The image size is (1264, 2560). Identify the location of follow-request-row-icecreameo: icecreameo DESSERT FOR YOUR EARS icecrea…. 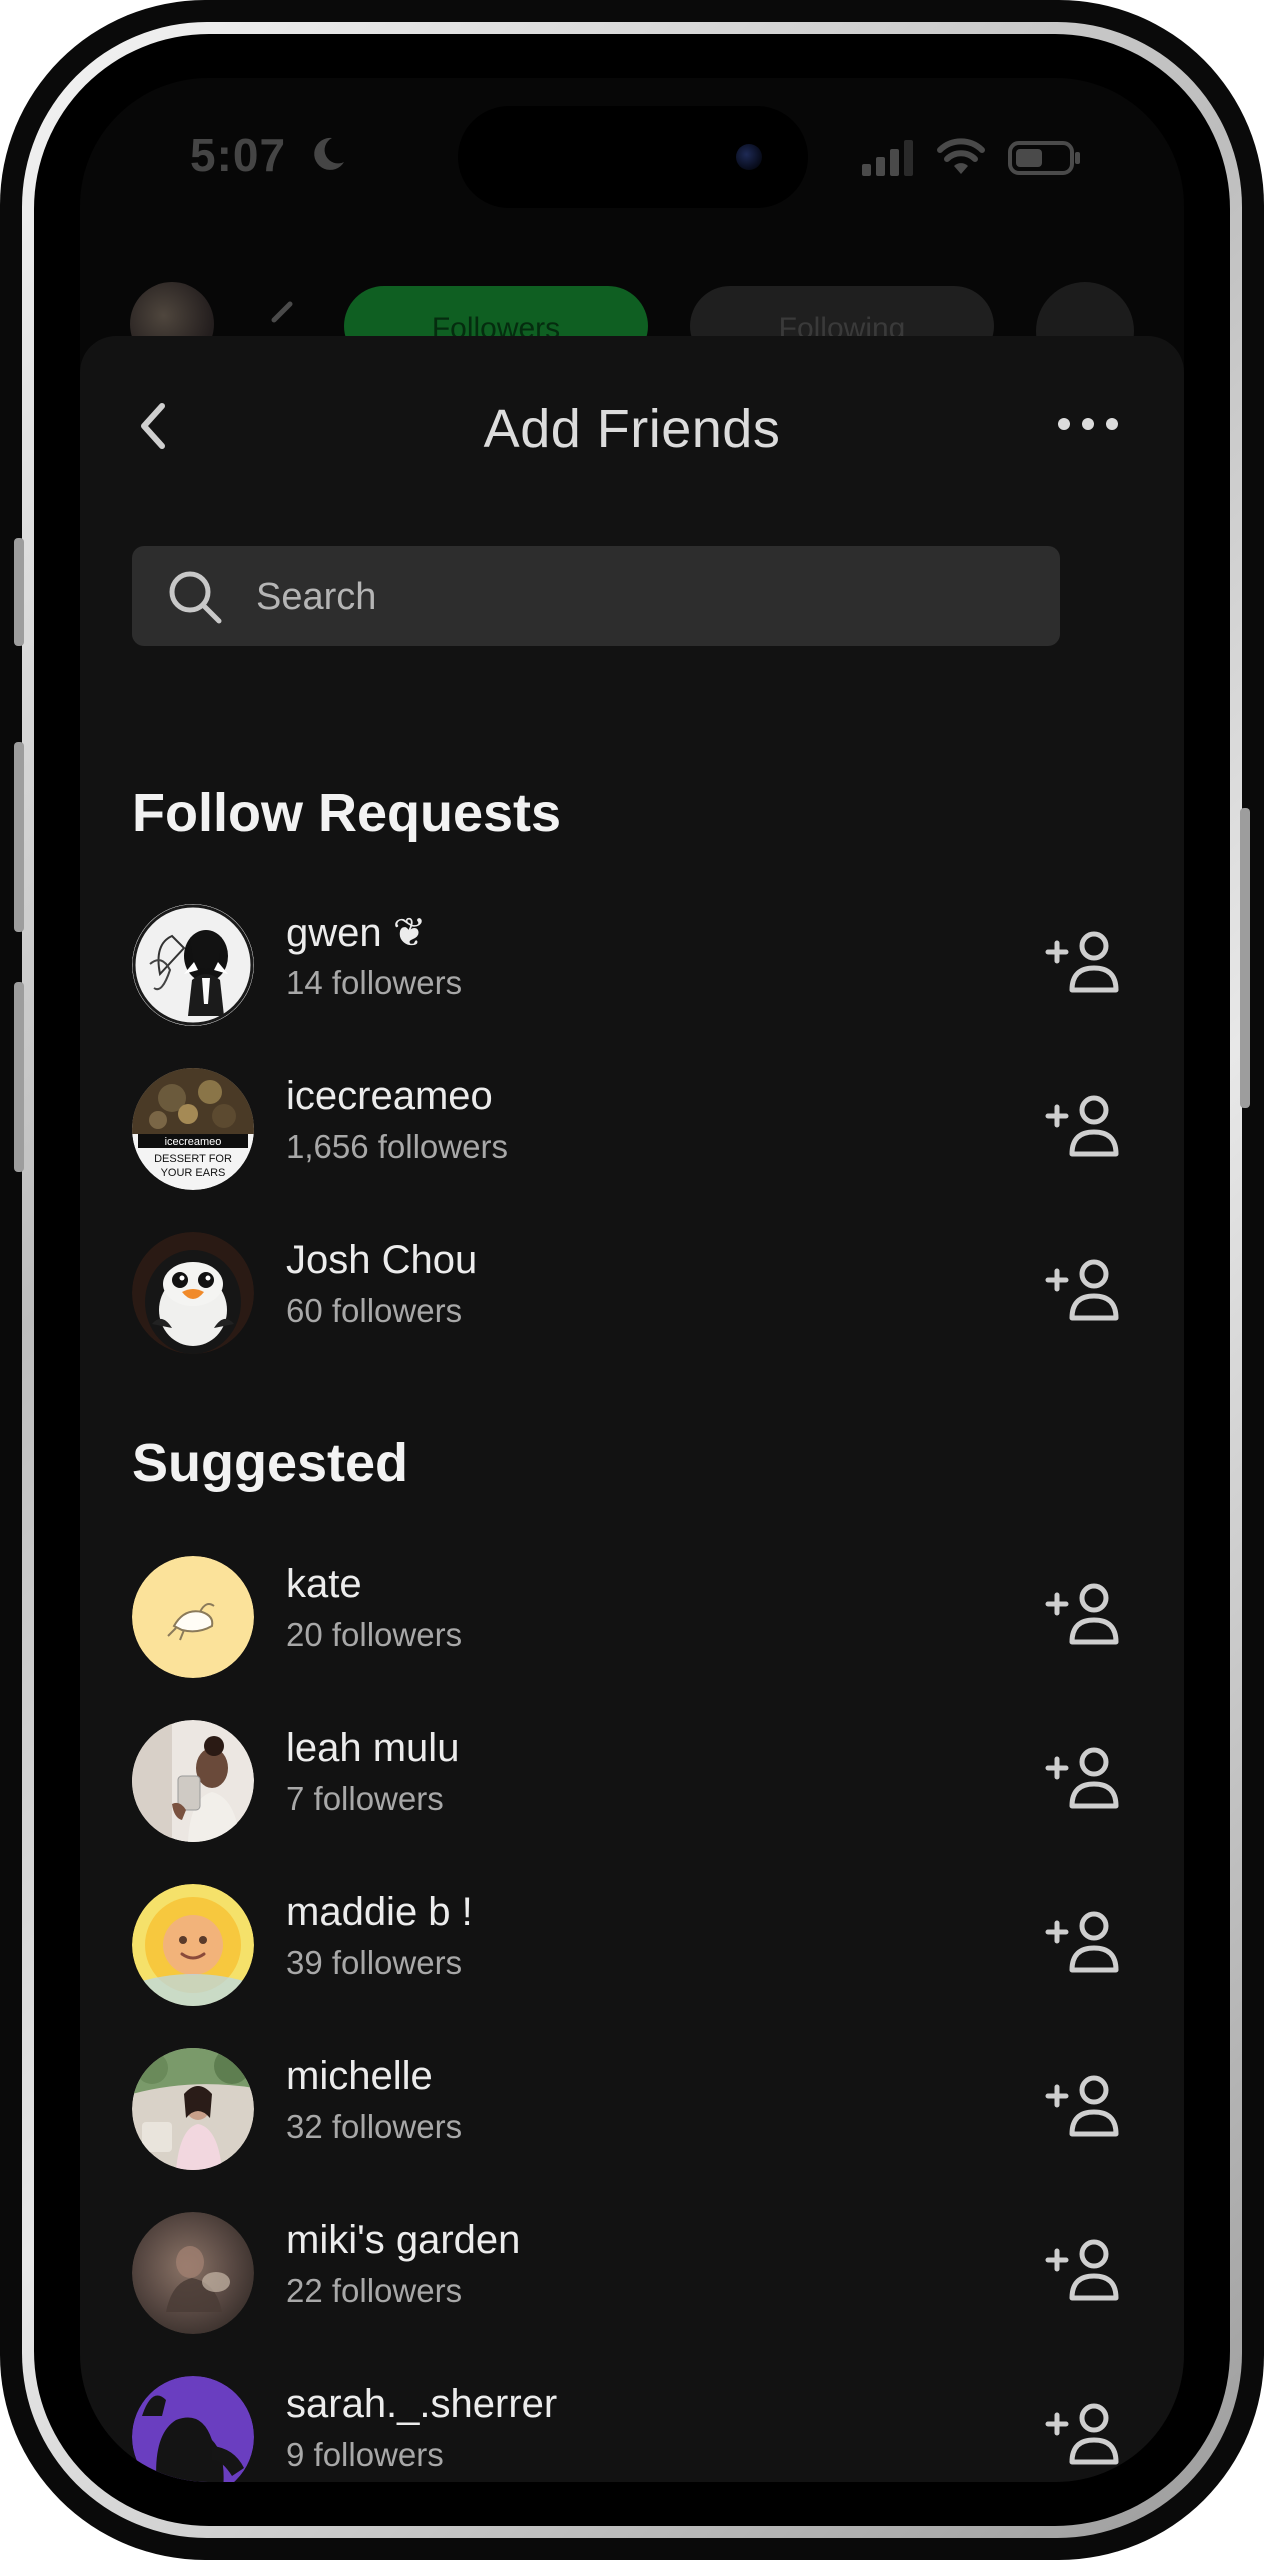
(634, 1127).